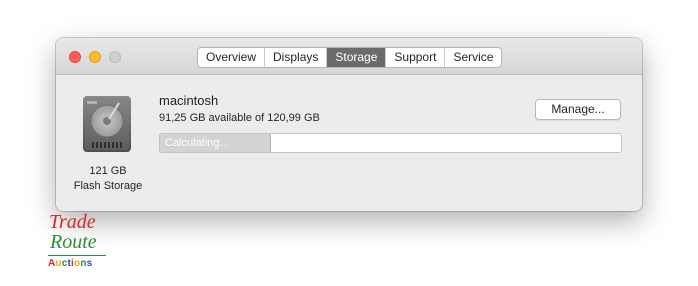  I want to click on tab-storage: Storage, so click(357, 57).